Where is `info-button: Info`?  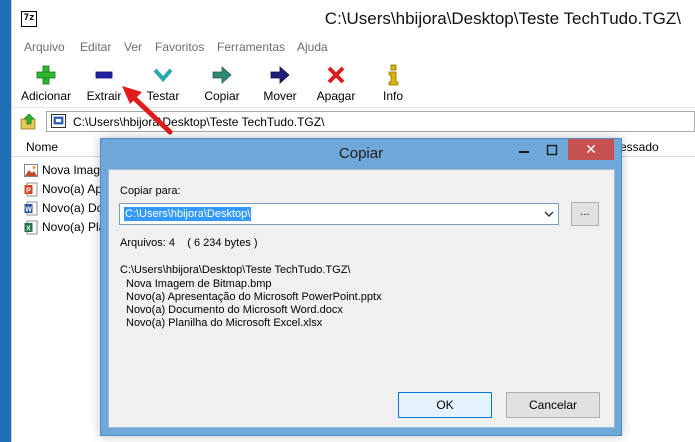
info-button: Info is located at coordinates (393, 83).